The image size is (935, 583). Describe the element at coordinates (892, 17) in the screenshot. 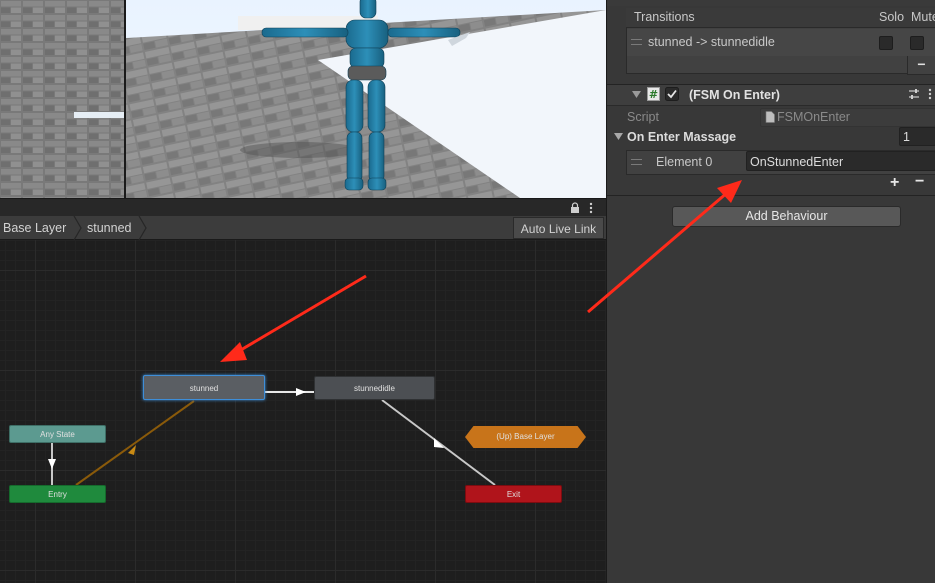

I see `solo-column-label: Solo` at that location.